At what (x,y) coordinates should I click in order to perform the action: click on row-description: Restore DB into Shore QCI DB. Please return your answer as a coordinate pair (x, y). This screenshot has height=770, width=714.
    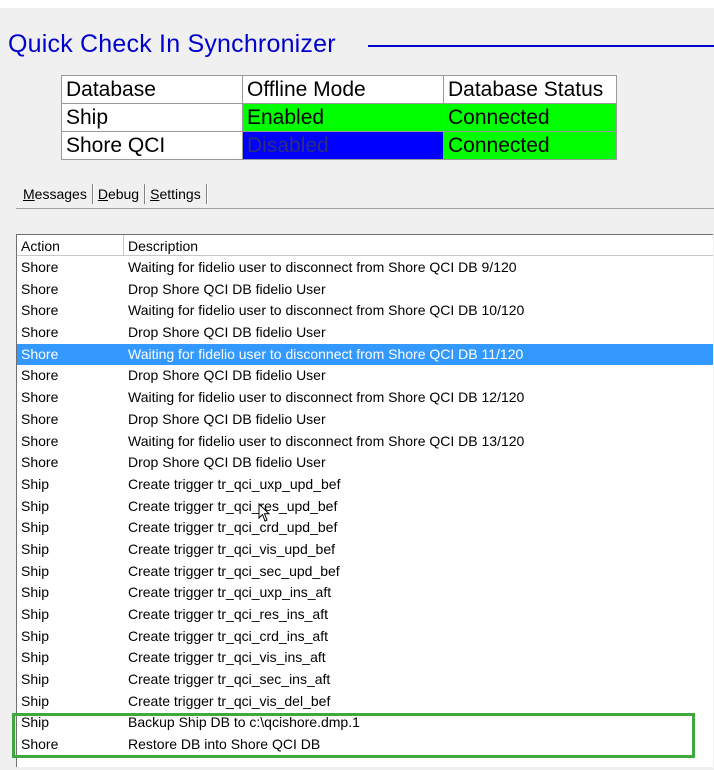
    Looking at the image, I should click on (224, 744).